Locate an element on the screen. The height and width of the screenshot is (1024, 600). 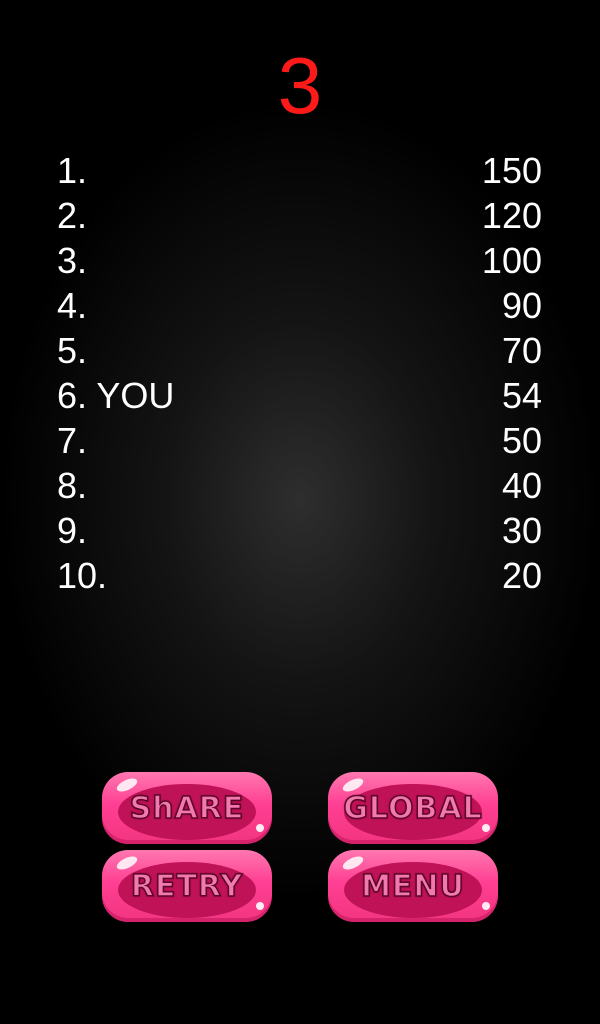
leaderboard-row: 2. 120 is located at coordinates (299, 215).